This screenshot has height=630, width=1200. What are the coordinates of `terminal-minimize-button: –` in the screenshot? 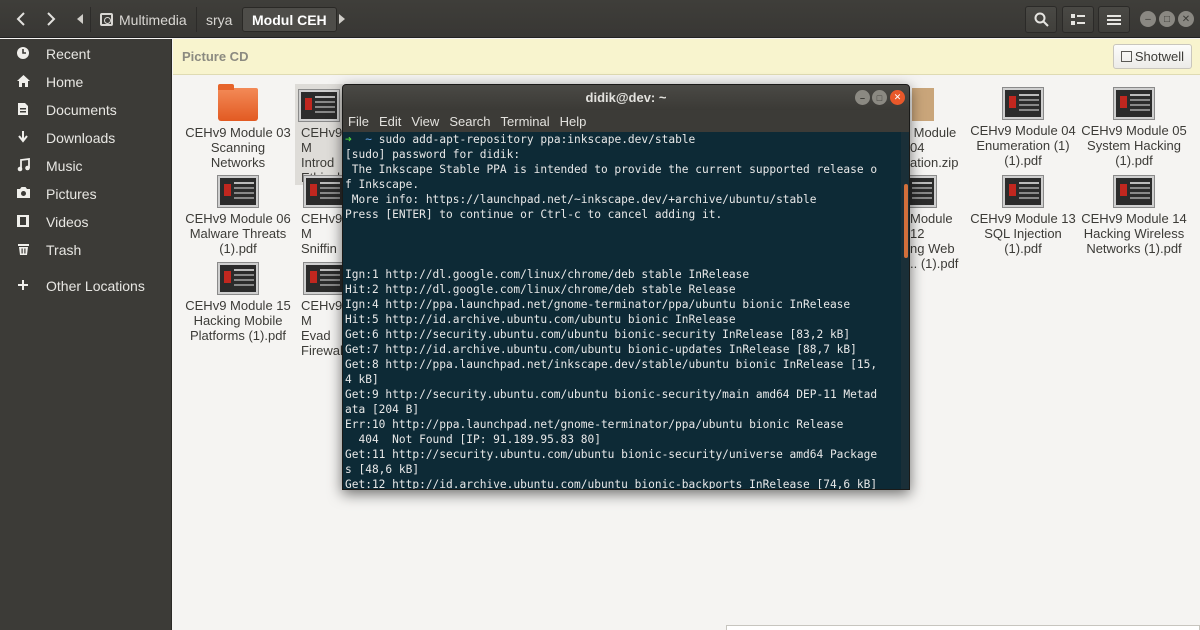 It's located at (862, 97).